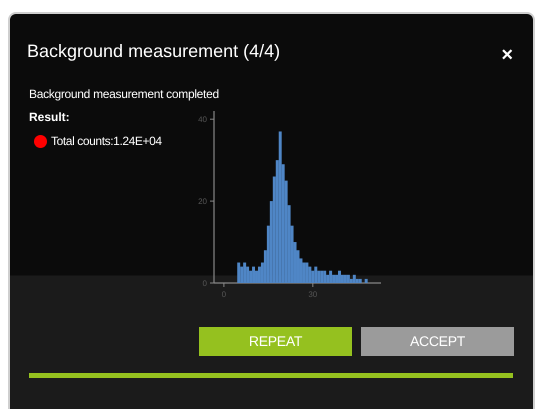 This screenshot has width=538, height=409. Describe the element at coordinates (202, 201) in the screenshot. I see `y-tick-label: 20` at that location.